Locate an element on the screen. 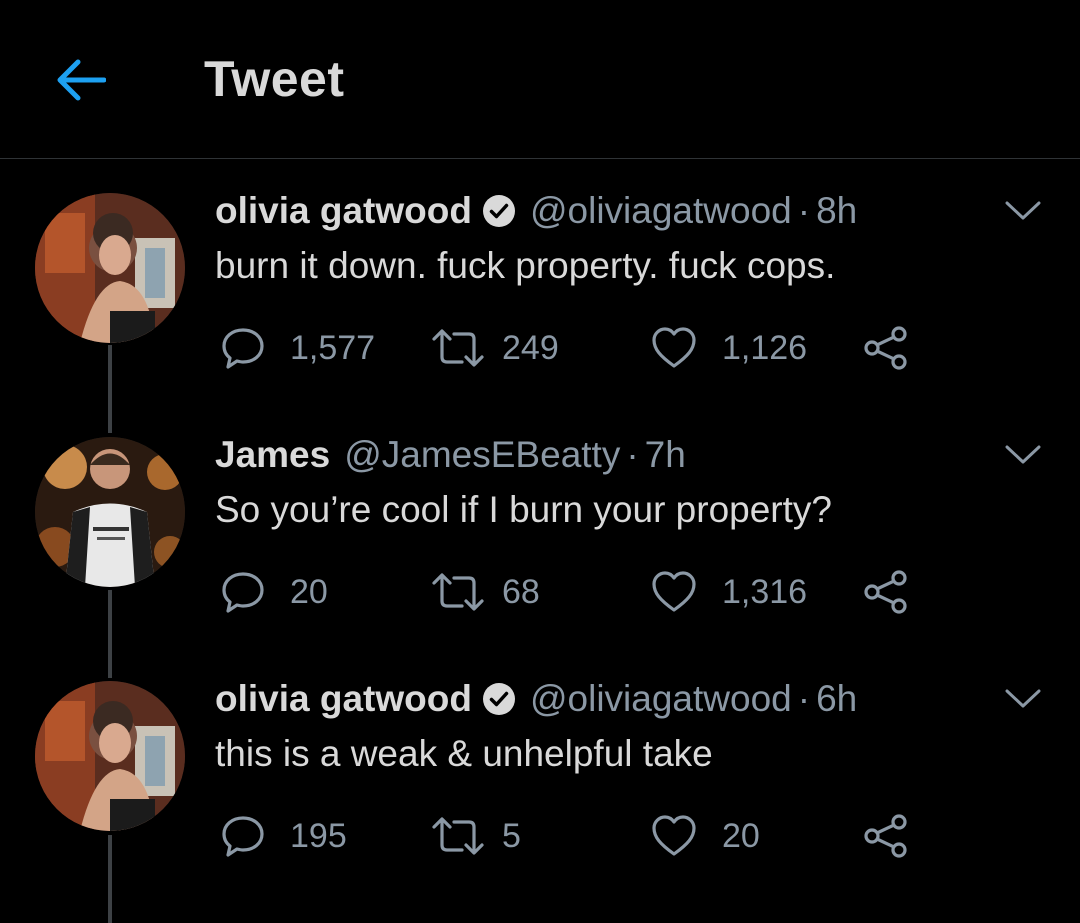 This screenshot has height=923, width=1080. page-title: Tweet is located at coordinates (274, 79).